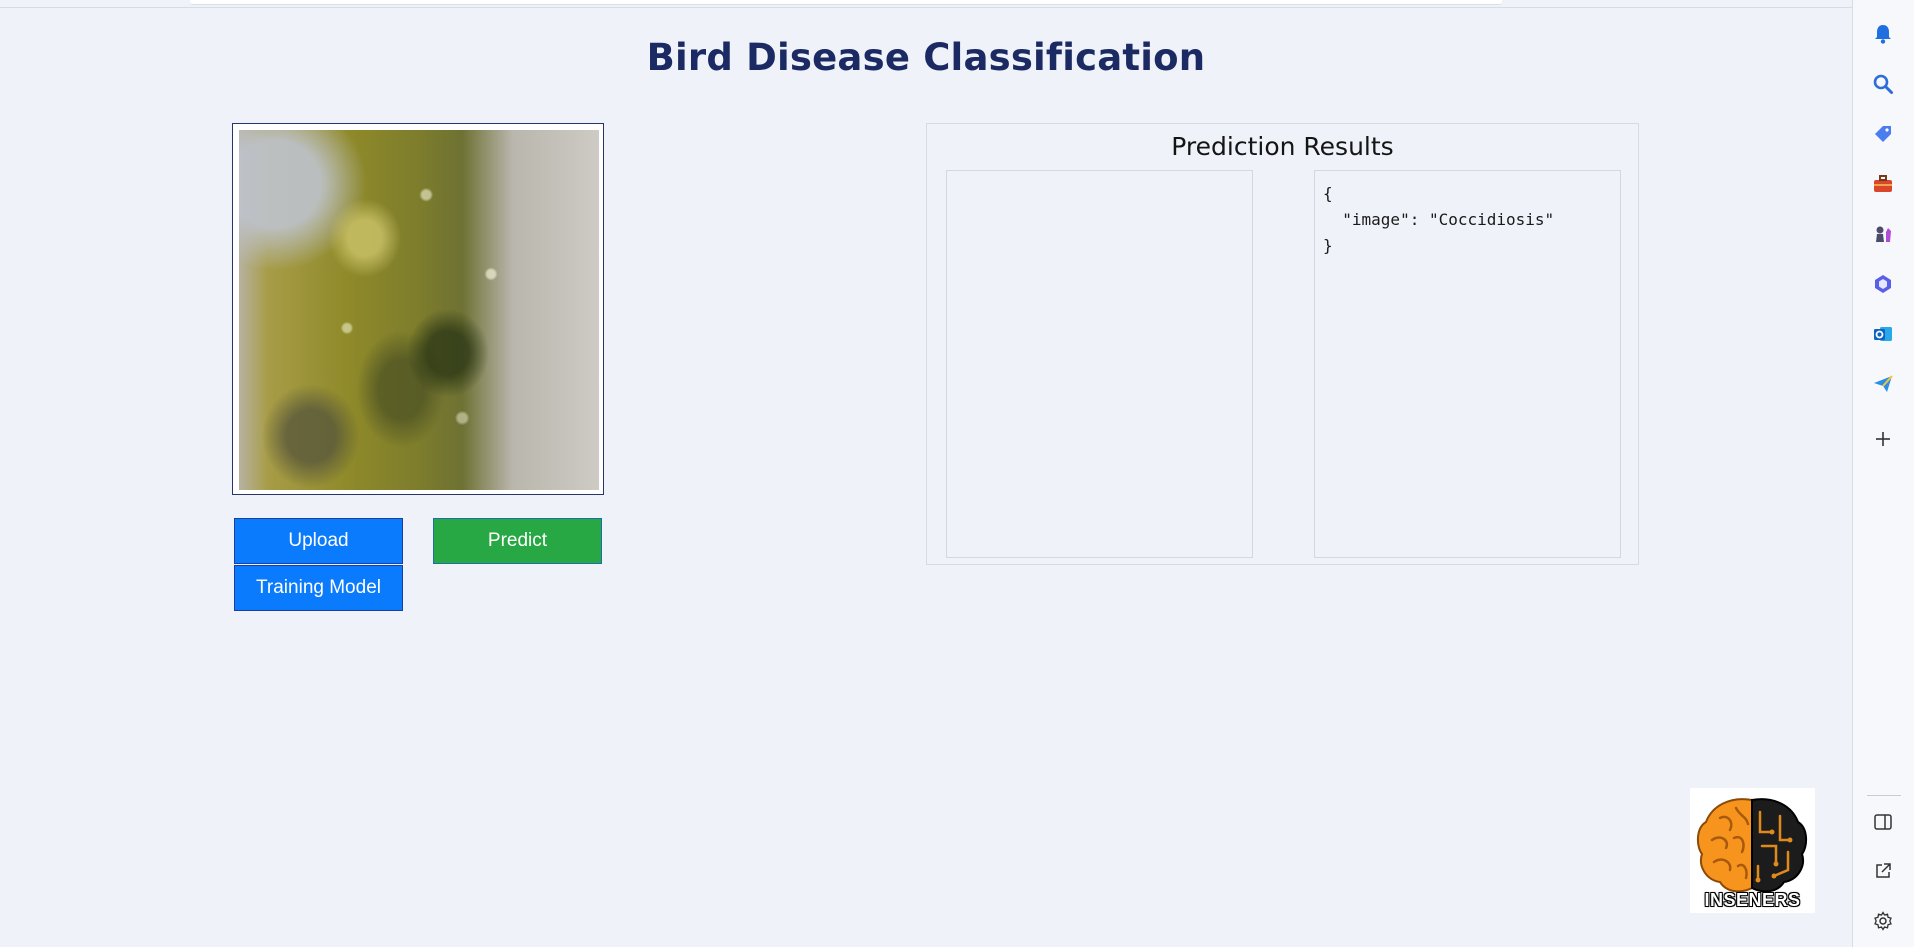  Describe the element at coordinates (1439, 219) in the screenshot. I see `prediction-json-output: { "image": "Coccidiosis" }` at that location.